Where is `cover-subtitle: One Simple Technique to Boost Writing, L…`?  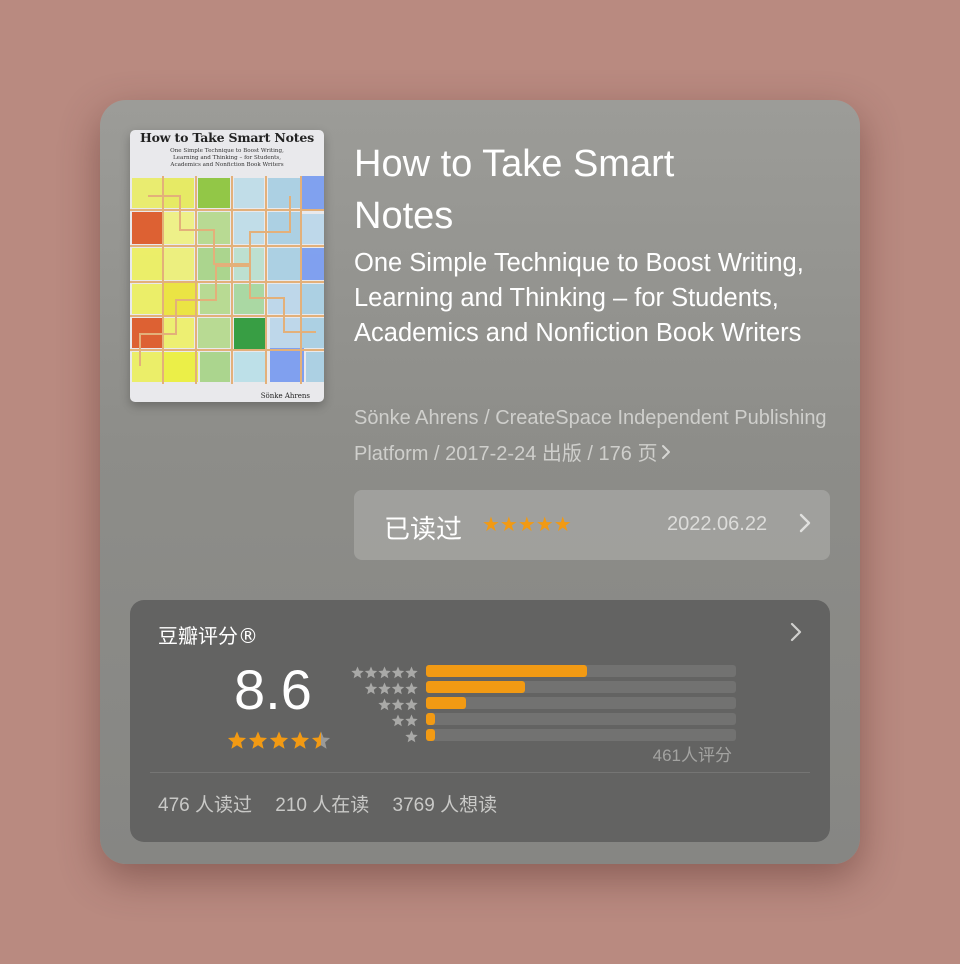 cover-subtitle: One Simple Technique to Boost Writing, L… is located at coordinates (227, 158).